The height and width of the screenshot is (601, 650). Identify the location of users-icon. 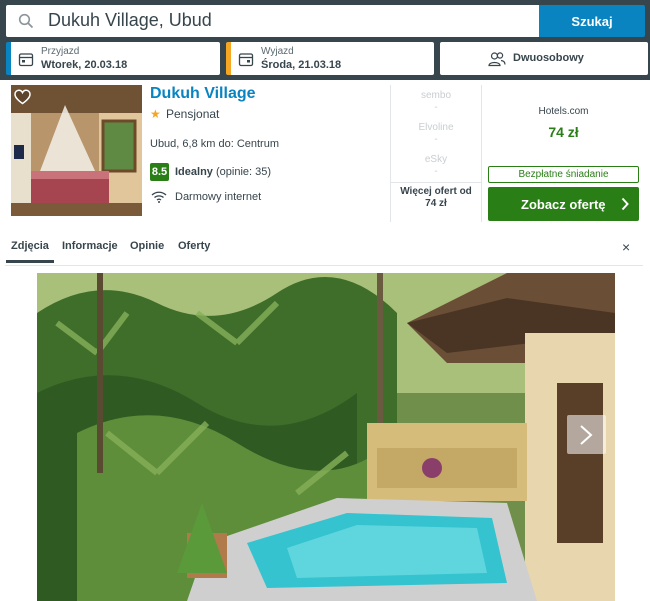
(497, 59).